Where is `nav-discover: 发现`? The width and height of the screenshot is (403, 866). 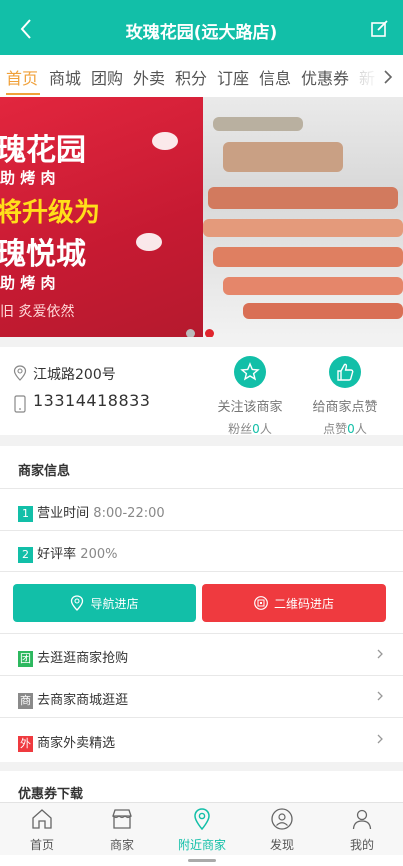
nav-discover: 发现 is located at coordinates (282, 830).